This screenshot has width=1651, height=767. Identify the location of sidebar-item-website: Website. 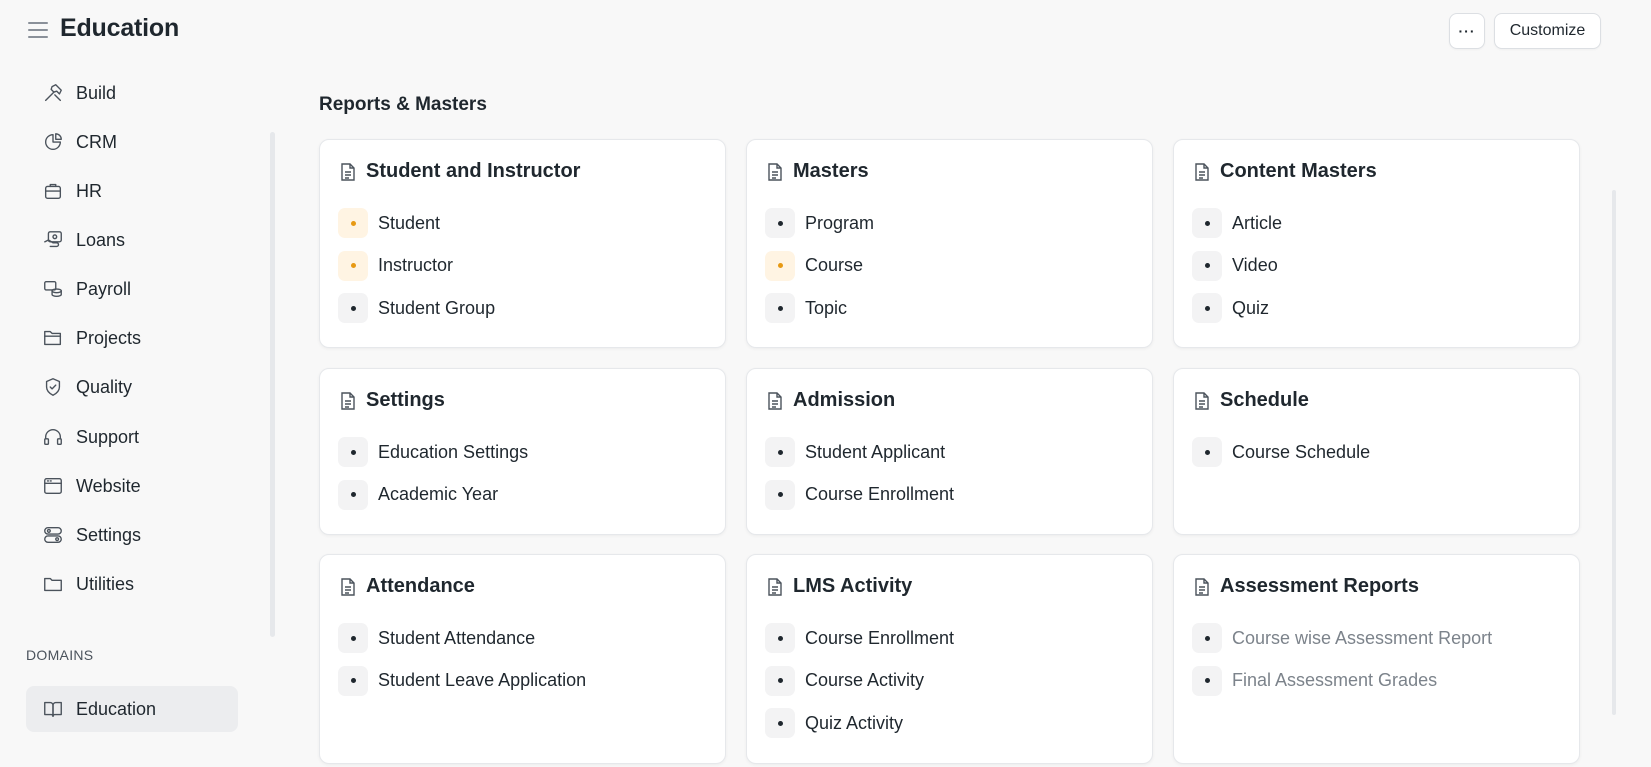
(132, 486).